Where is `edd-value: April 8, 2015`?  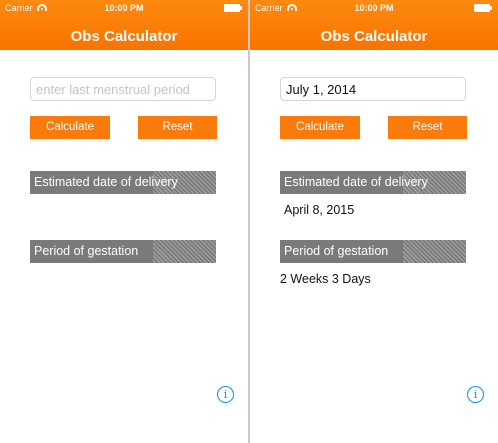 edd-value: April 8, 2015 is located at coordinates (319, 210).